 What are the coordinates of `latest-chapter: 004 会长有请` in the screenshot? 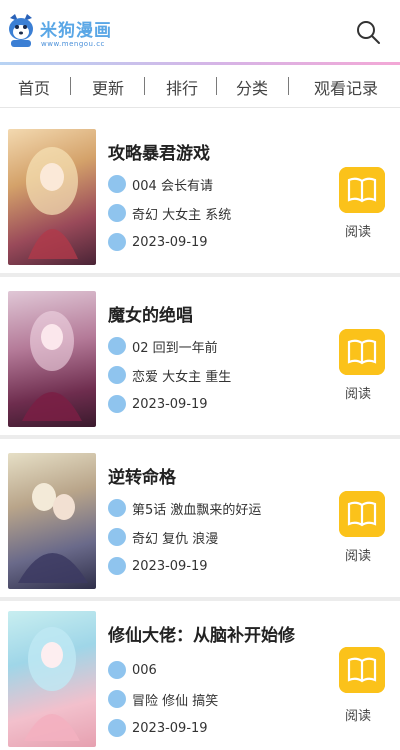 It's located at (172, 186).